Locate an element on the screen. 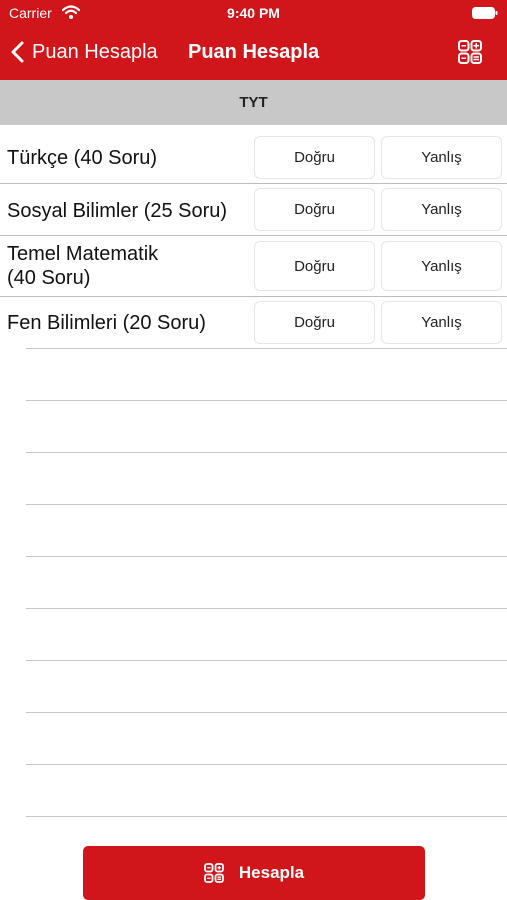  section-header-tyt: TYT is located at coordinates (253, 102).